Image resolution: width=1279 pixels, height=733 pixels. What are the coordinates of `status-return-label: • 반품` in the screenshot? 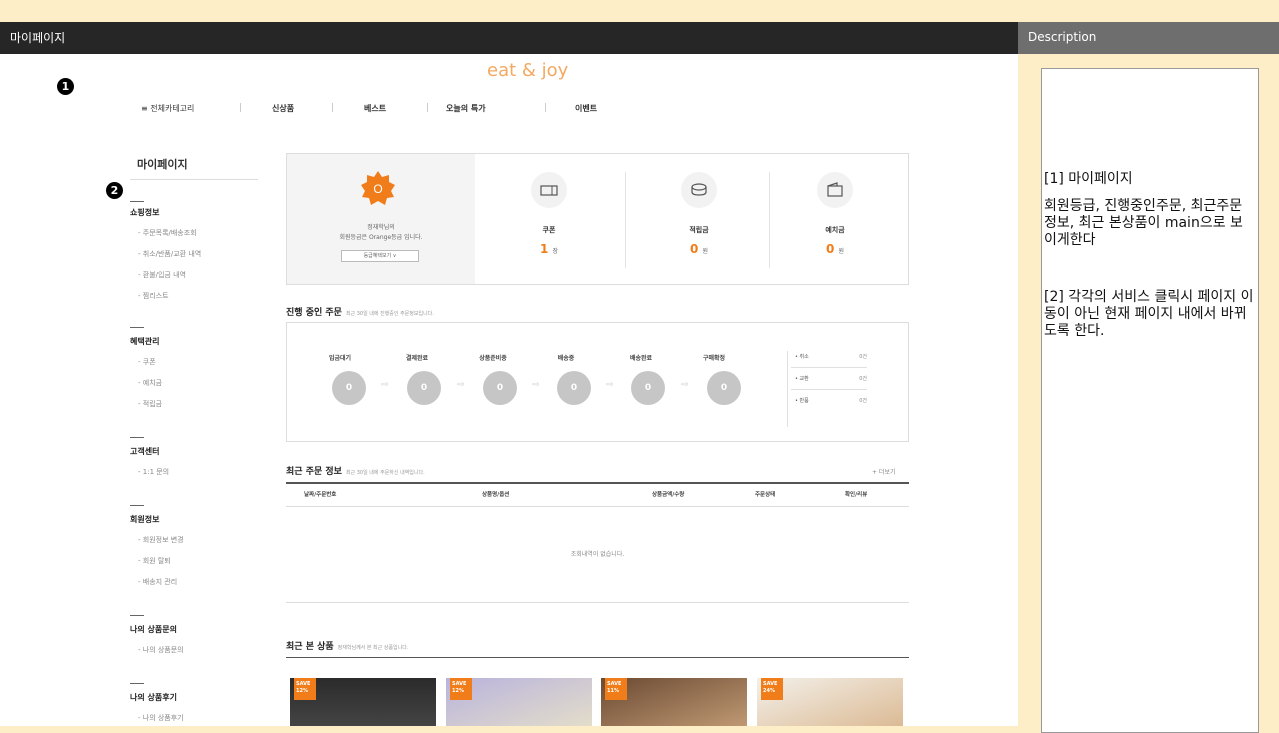 It's located at (802, 401).